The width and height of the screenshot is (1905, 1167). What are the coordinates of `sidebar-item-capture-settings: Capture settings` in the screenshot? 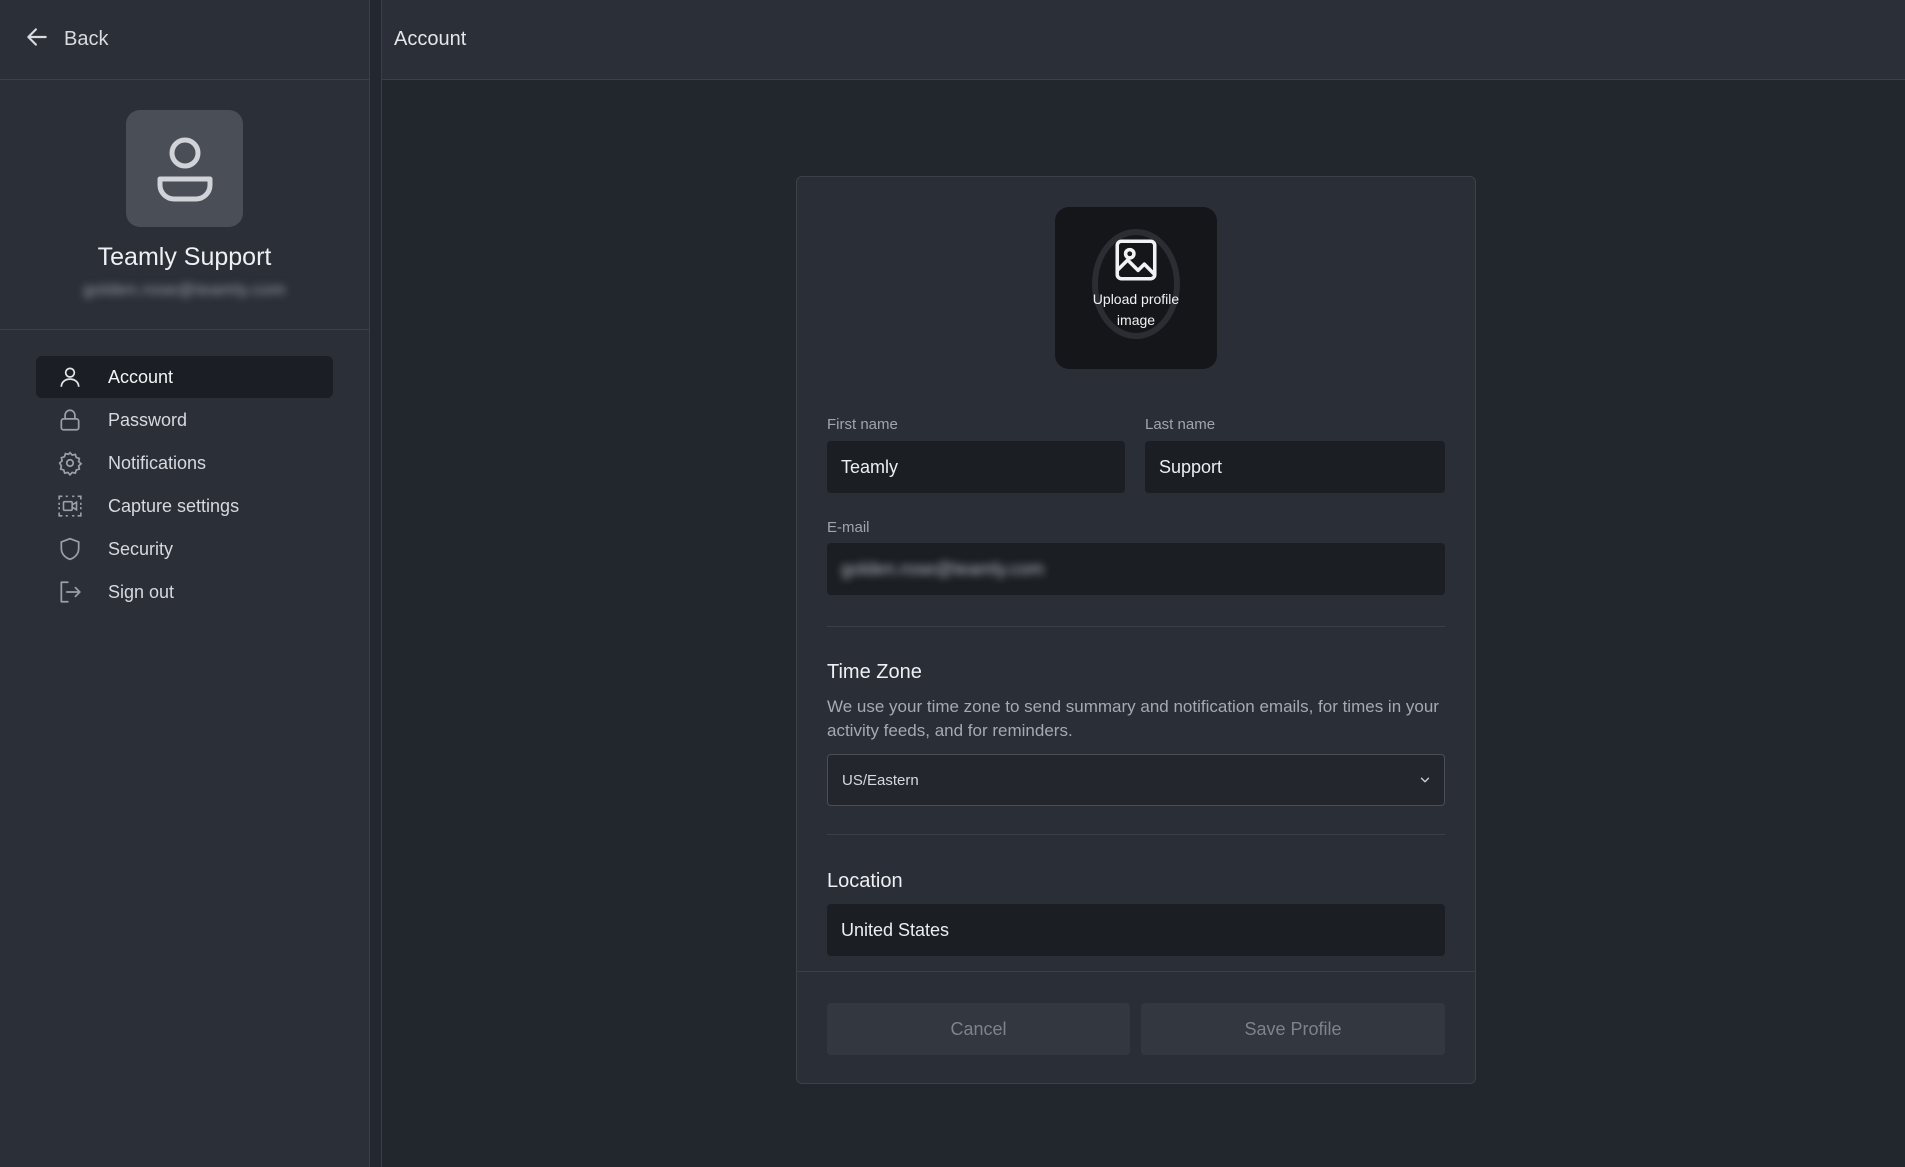 It's located at (184, 506).